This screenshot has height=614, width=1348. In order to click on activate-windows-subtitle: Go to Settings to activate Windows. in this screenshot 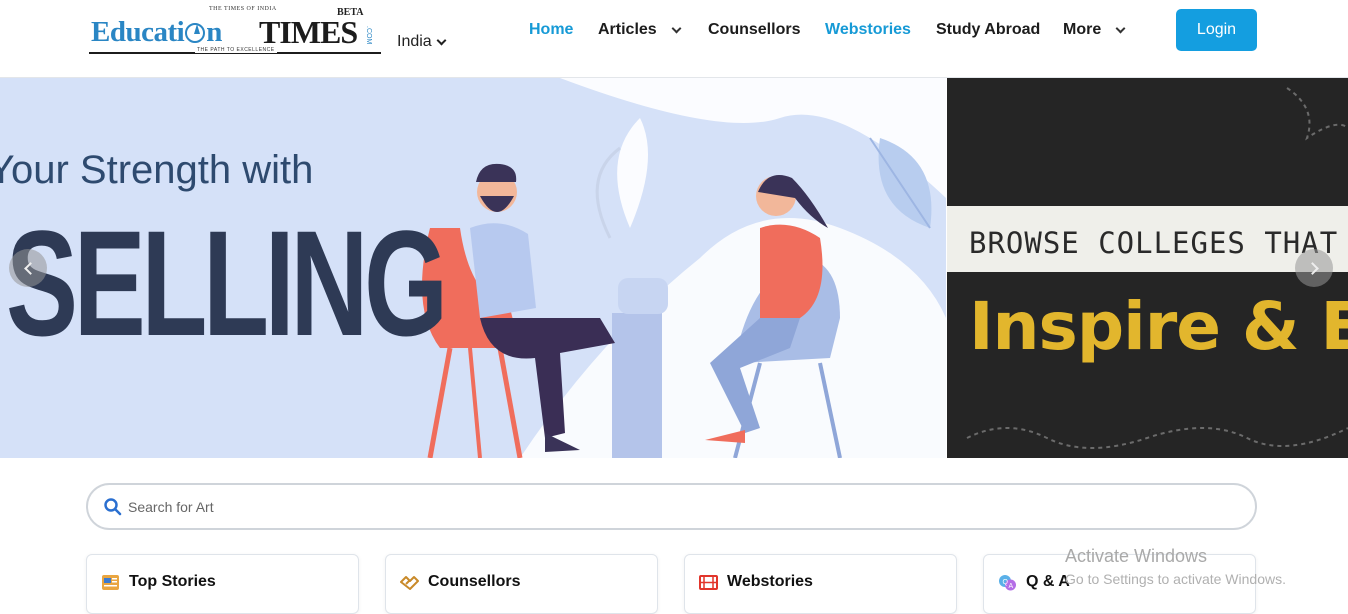, I will do `click(1175, 579)`.